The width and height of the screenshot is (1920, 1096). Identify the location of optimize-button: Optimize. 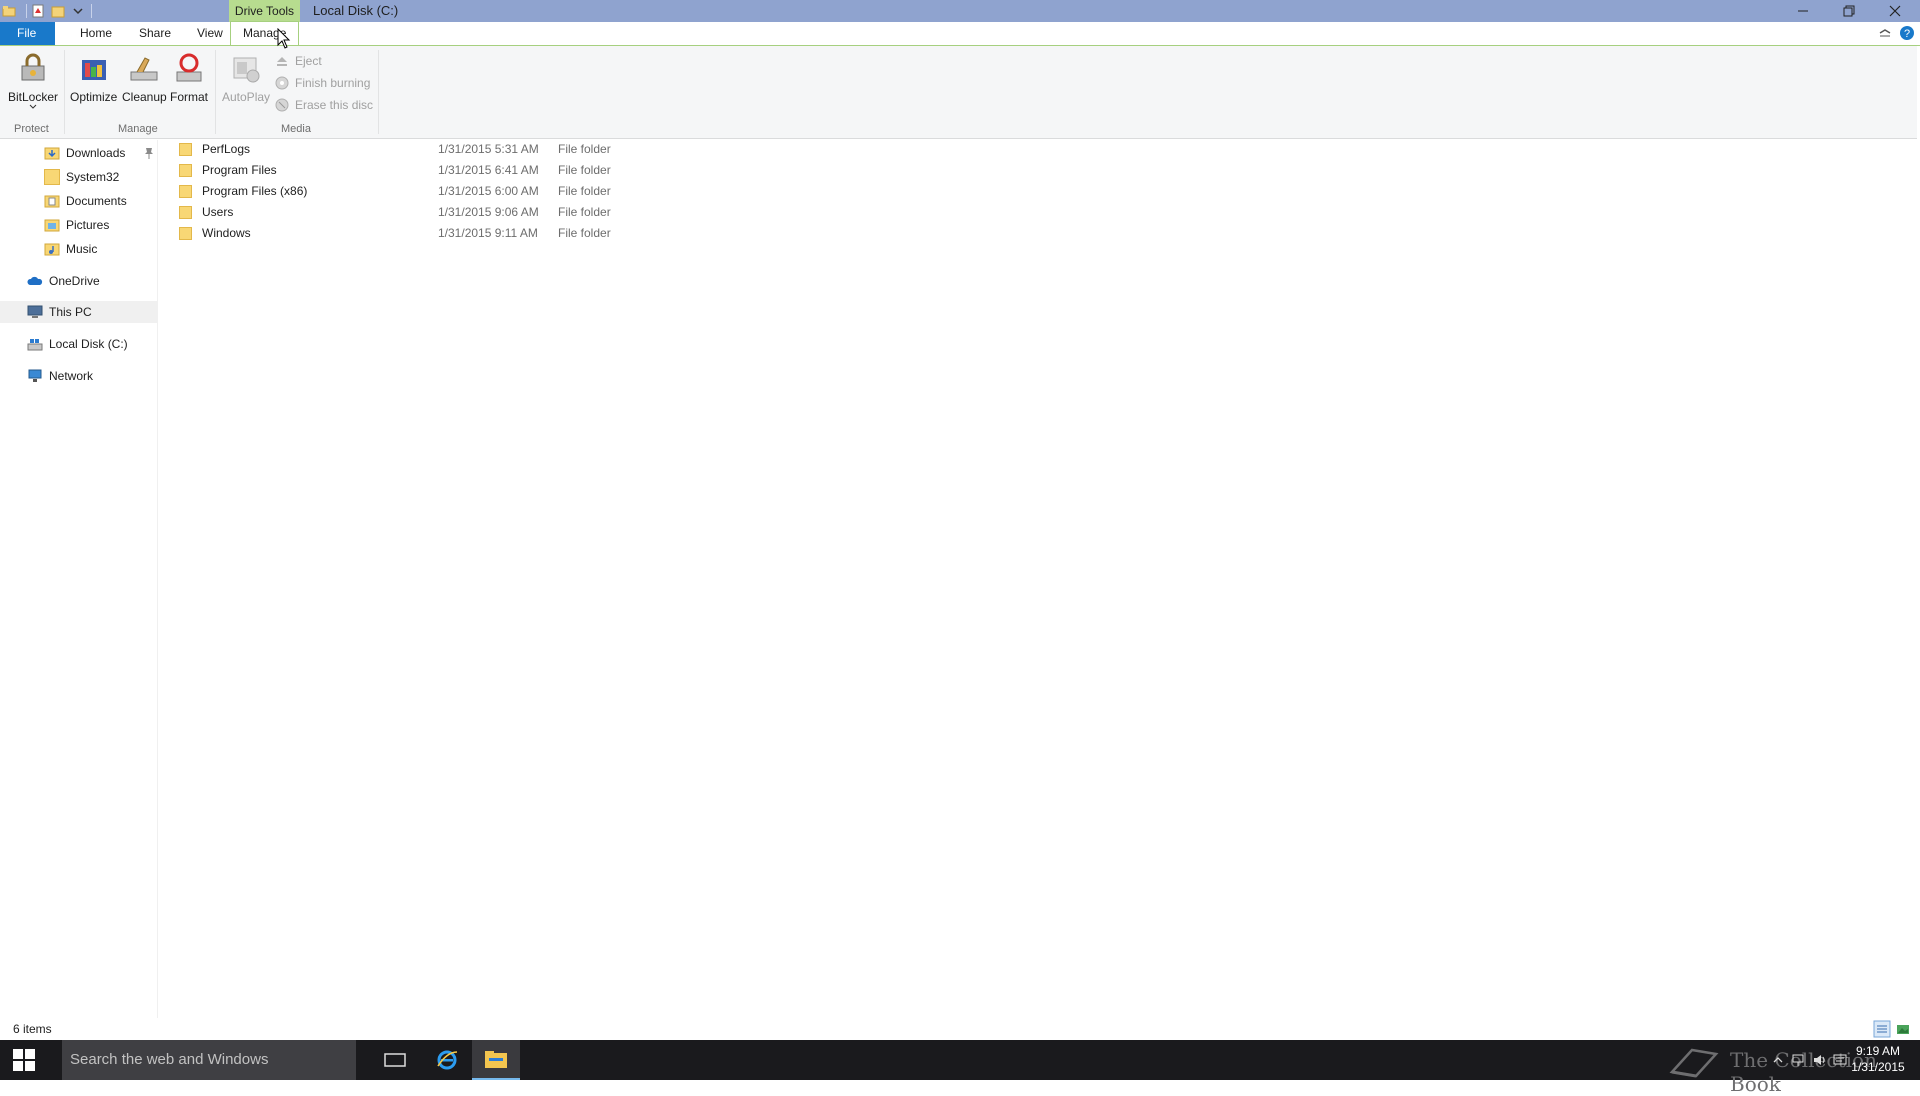
(93, 78).